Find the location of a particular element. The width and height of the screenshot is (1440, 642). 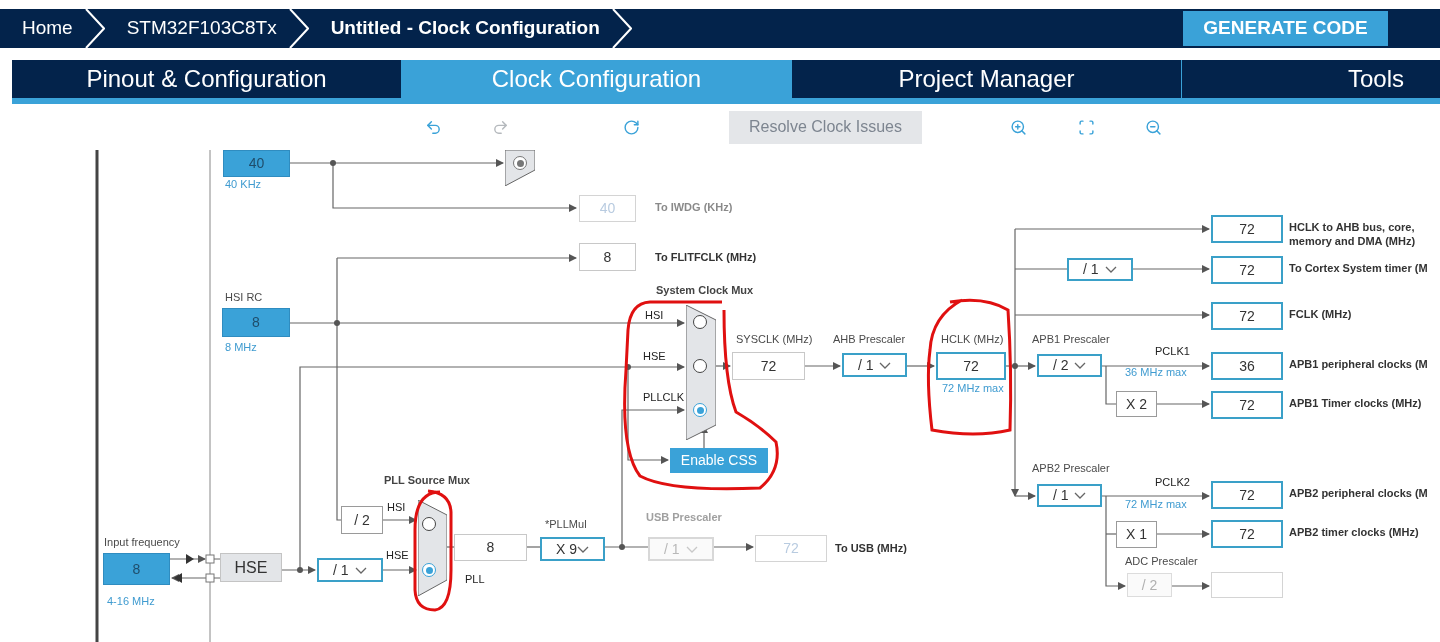

diagram-label: APB2 peripheral clocks (M is located at coordinates (1358, 493).